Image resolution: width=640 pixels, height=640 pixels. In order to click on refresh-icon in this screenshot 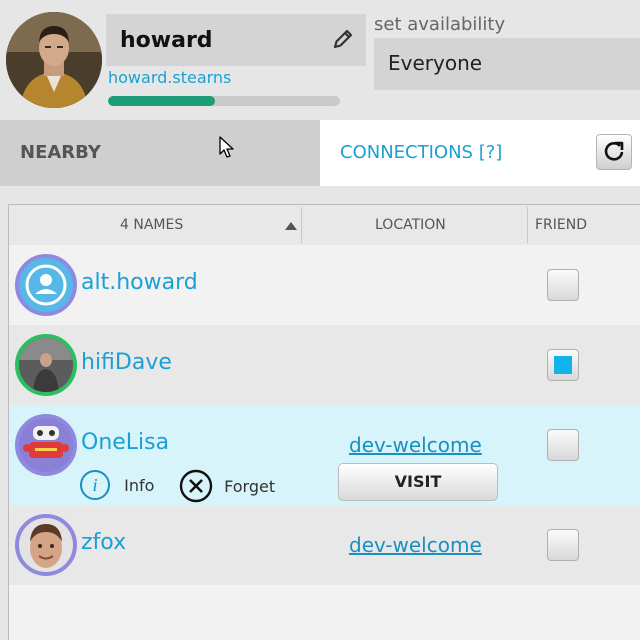, I will do `click(614, 151)`.